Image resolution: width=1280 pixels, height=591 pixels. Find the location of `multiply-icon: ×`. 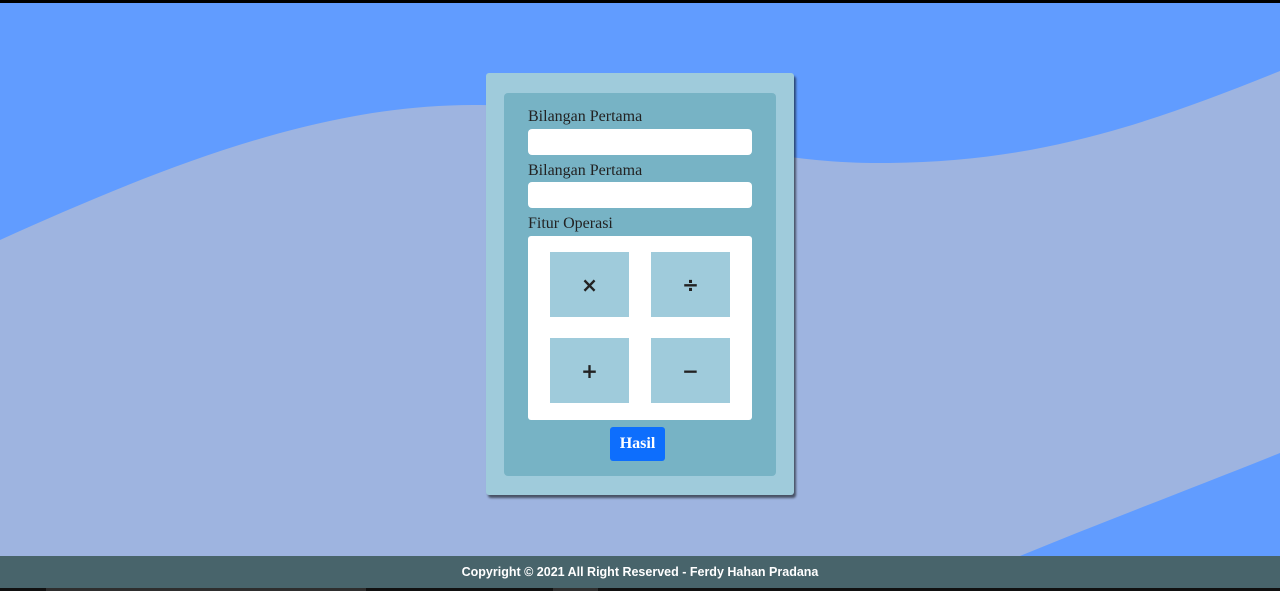

multiply-icon: × is located at coordinates (589, 284).